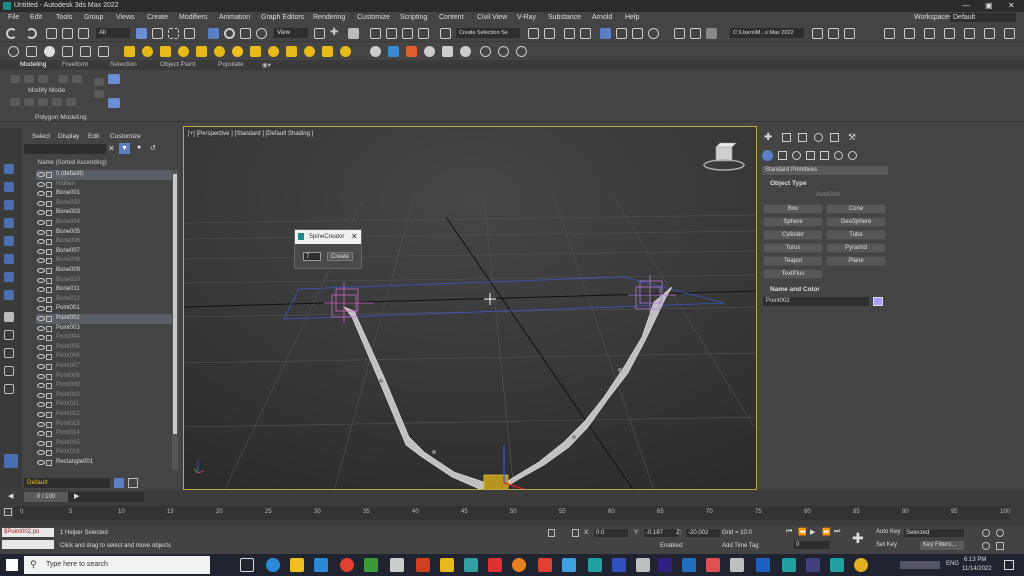 The height and width of the screenshot is (576, 1024). Describe the element at coordinates (1011, 5) in the screenshot. I see `close-icon: ✕` at that location.